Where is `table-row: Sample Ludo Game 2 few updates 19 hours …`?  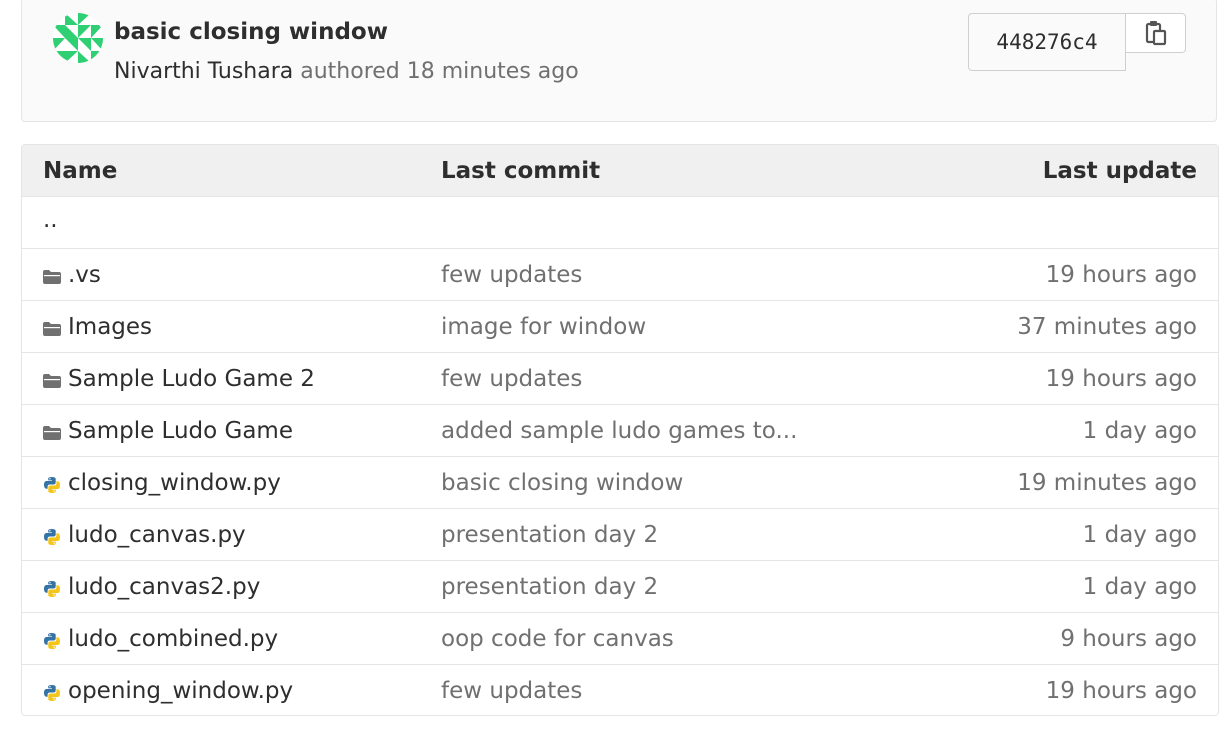 table-row: Sample Ludo Game 2 few updates 19 hours … is located at coordinates (620, 379).